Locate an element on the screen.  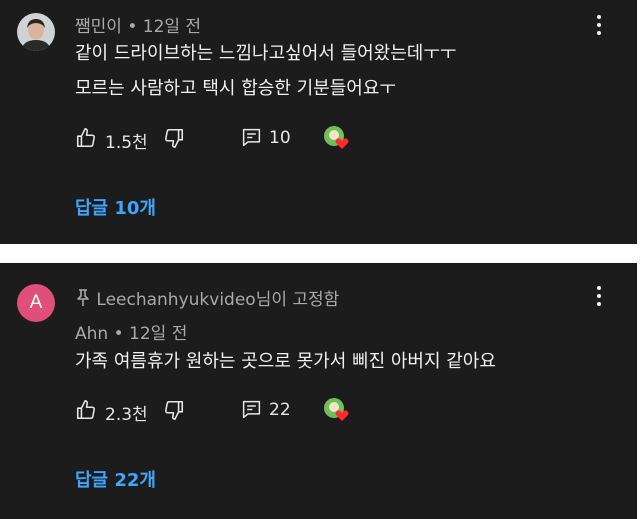
avatar is located at coordinates (36, 32).